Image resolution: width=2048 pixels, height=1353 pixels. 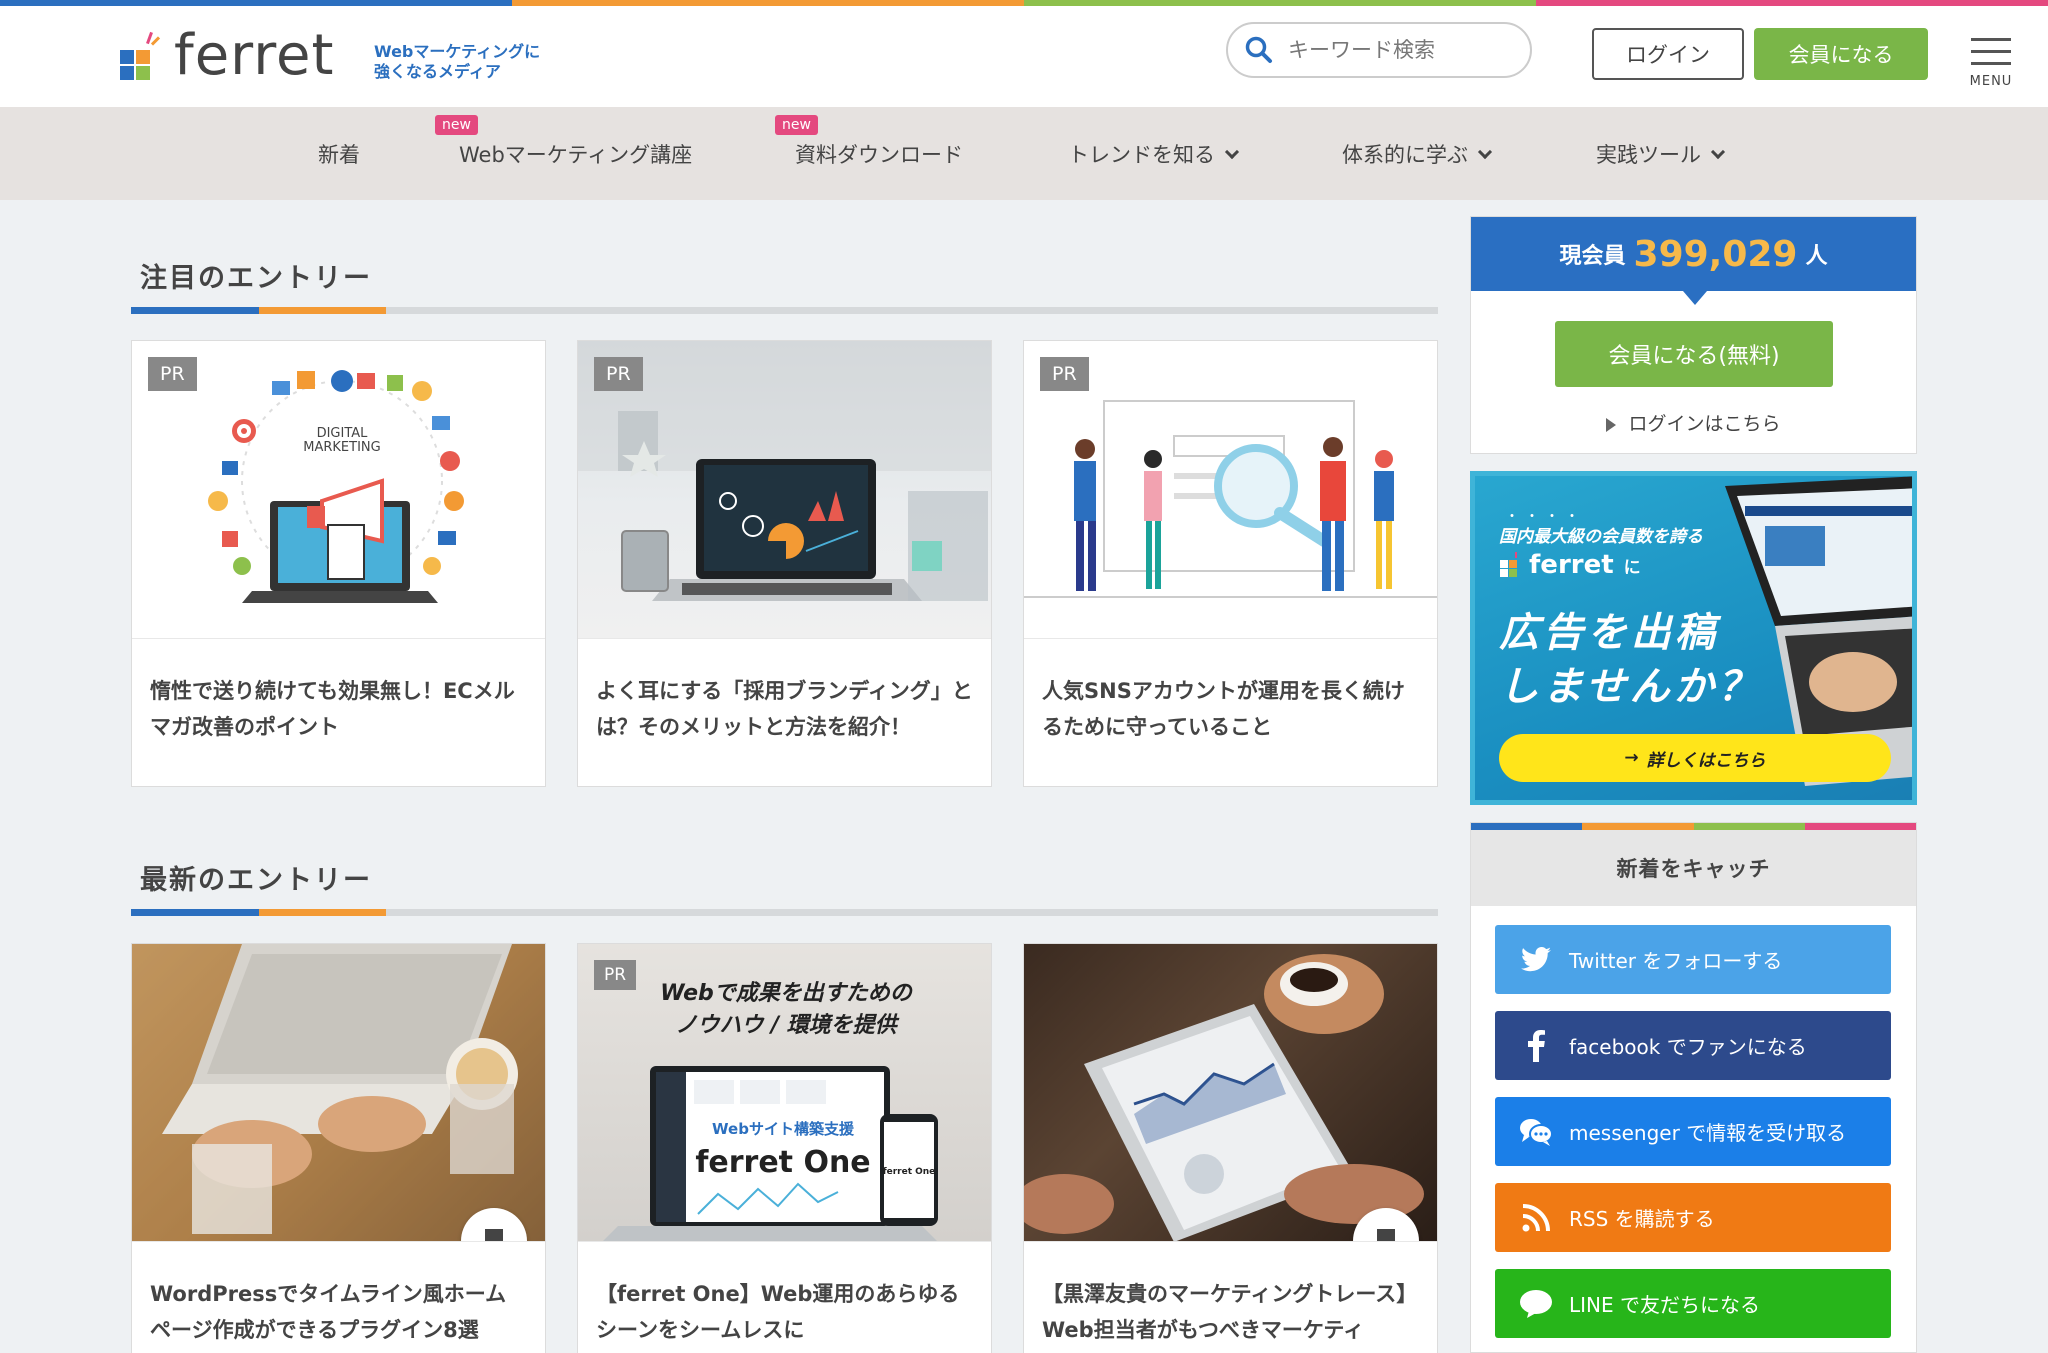 I want to click on nav-item-web-marketing-course: new Webマーケティング講座, so click(x=564, y=153).